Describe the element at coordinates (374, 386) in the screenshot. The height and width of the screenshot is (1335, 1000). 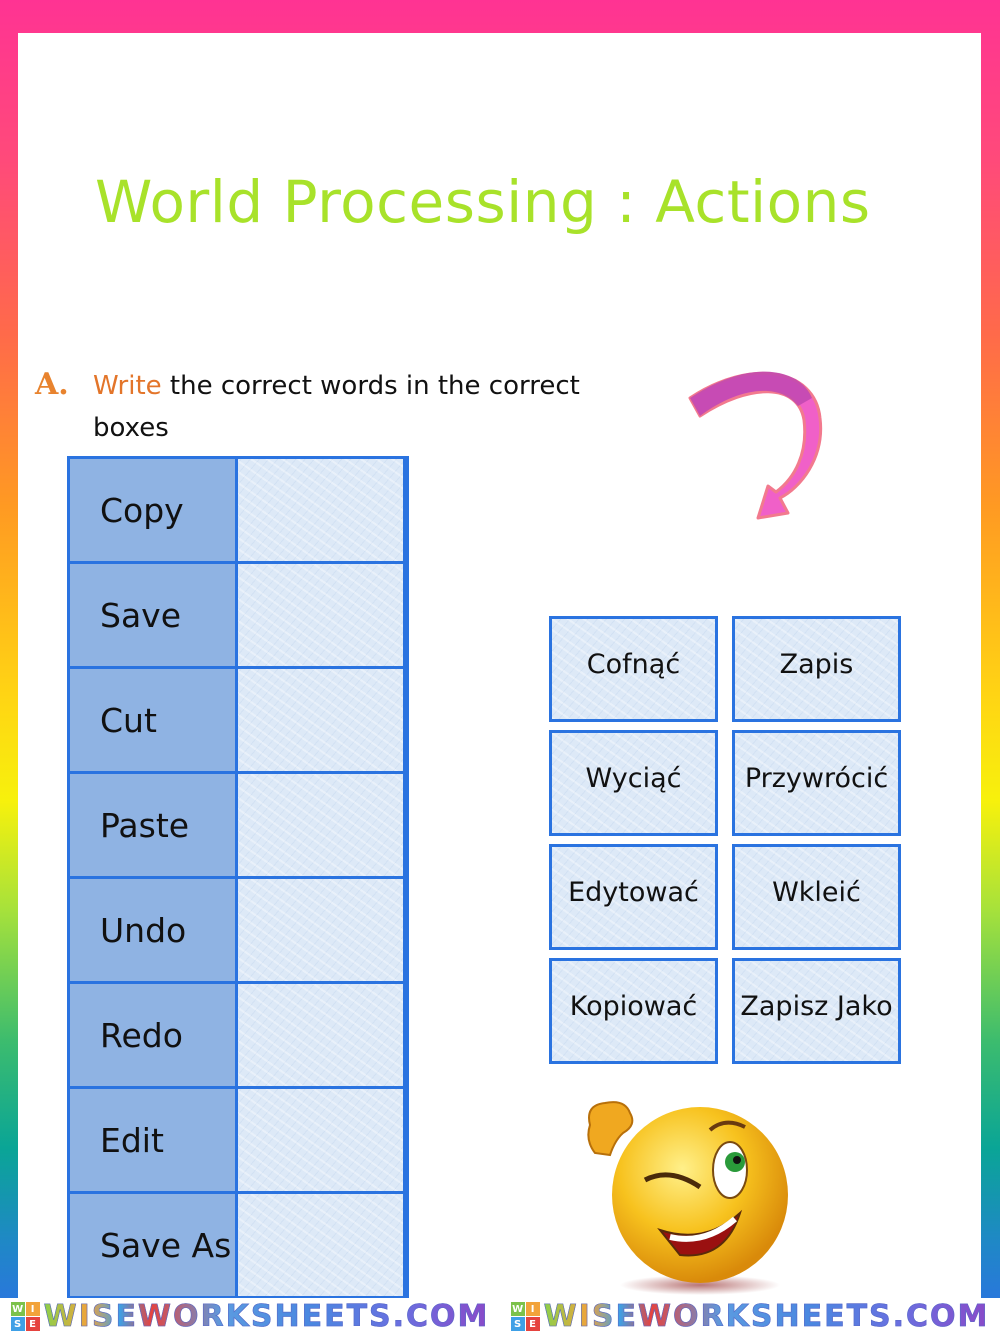
I see `instruction-text: the correct words in the correct` at that location.